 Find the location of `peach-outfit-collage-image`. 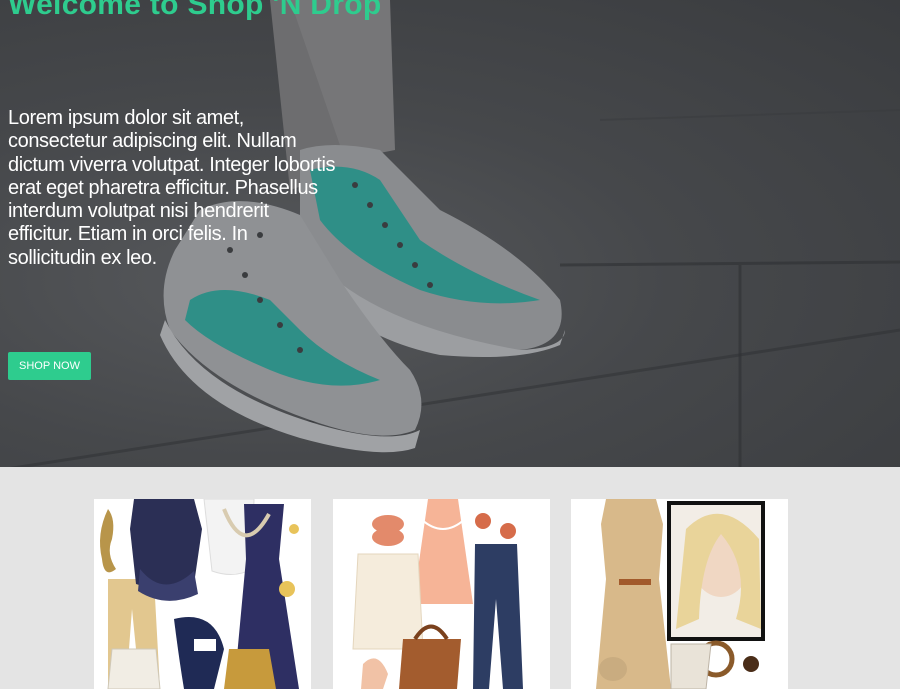

peach-outfit-collage-image is located at coordinates (441, 594).